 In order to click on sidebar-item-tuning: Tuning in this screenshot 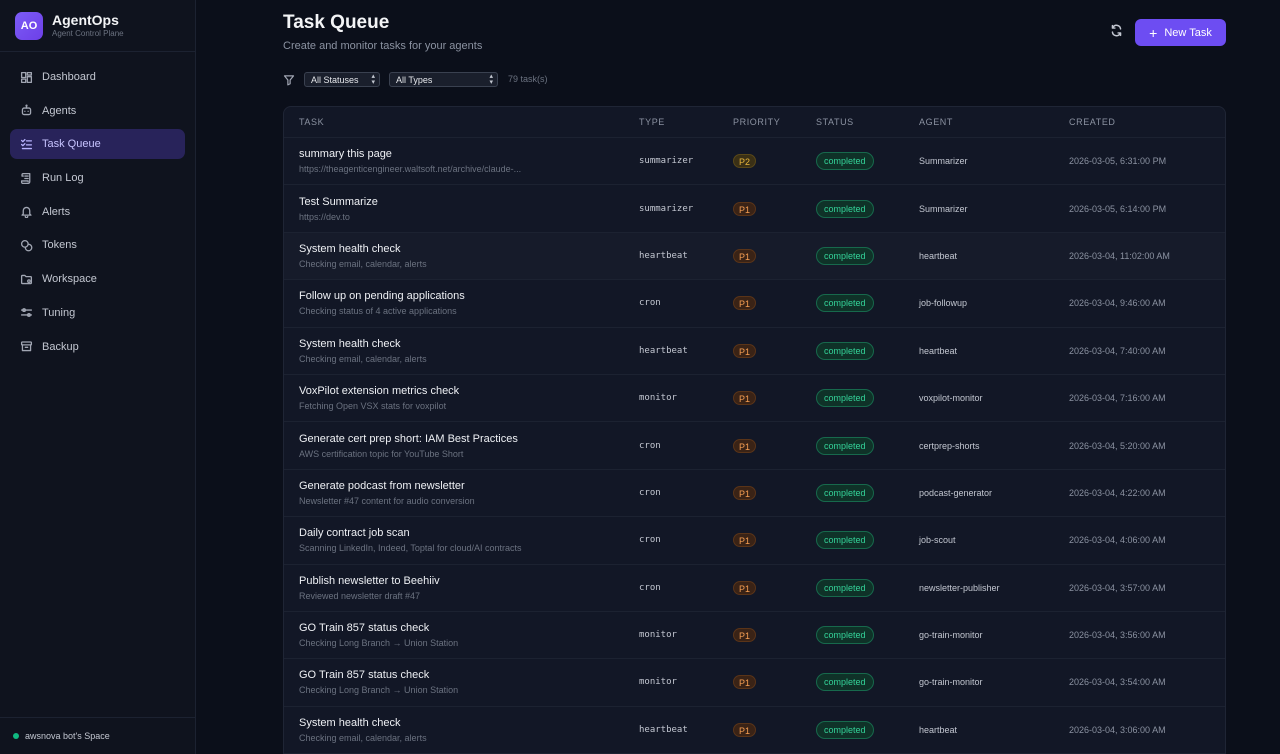, I will do `click(97, 313)`.